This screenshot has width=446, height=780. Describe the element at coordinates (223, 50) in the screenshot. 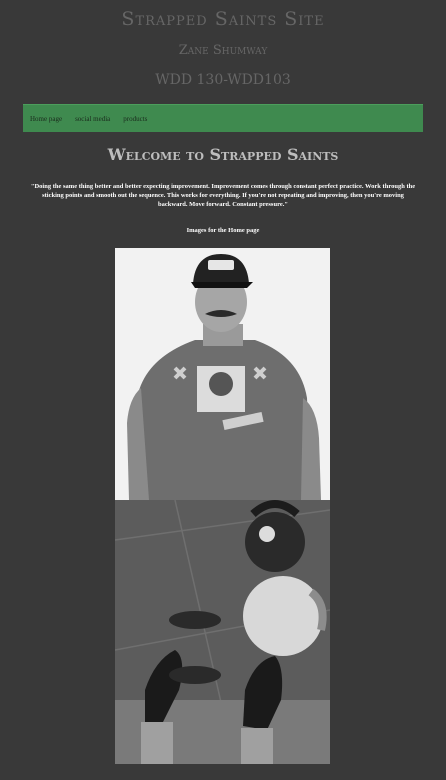

I see `author-name: Zane Shumway` at that location.